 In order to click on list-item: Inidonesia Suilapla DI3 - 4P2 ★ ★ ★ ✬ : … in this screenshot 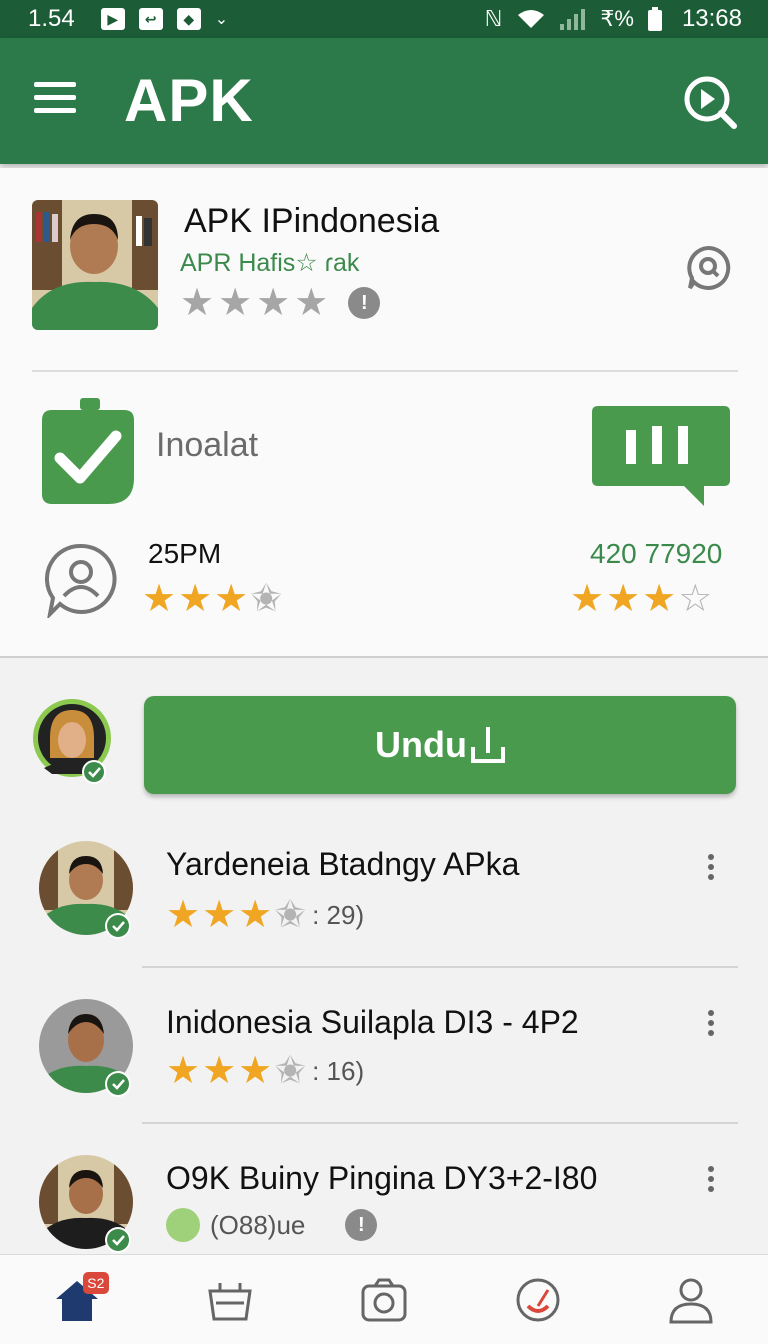, I will do `click(384, 1063)`.